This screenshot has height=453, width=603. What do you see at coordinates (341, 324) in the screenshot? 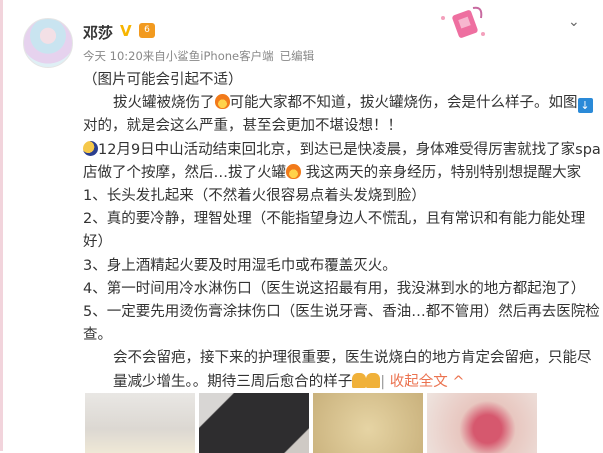
I see `post-line: 5、一定要先用烫伤膏涂抹伤口（医生说牙膏、香油…都不管用）然后再去医院检查。` at bounding box center [341, 324].